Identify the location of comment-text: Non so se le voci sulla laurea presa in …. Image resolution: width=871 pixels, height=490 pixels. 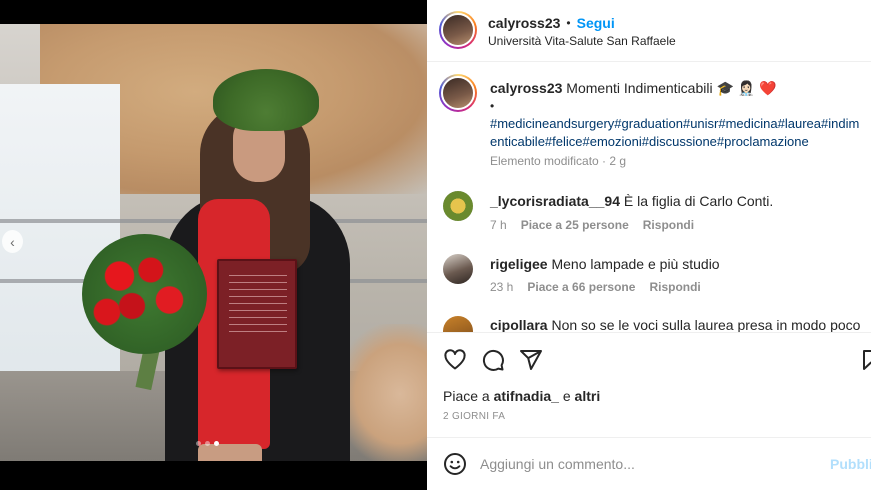
(706, 324).